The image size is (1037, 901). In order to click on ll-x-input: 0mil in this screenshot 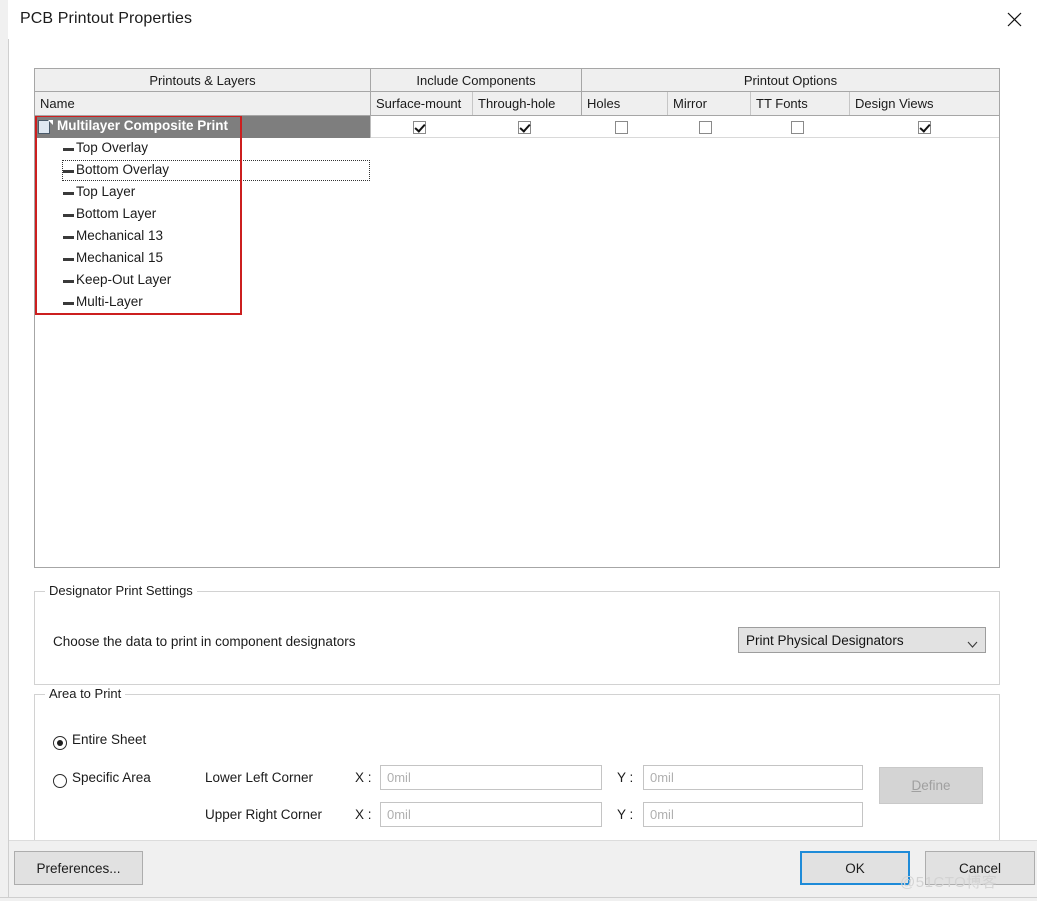, I will do `click(491, 777)`.